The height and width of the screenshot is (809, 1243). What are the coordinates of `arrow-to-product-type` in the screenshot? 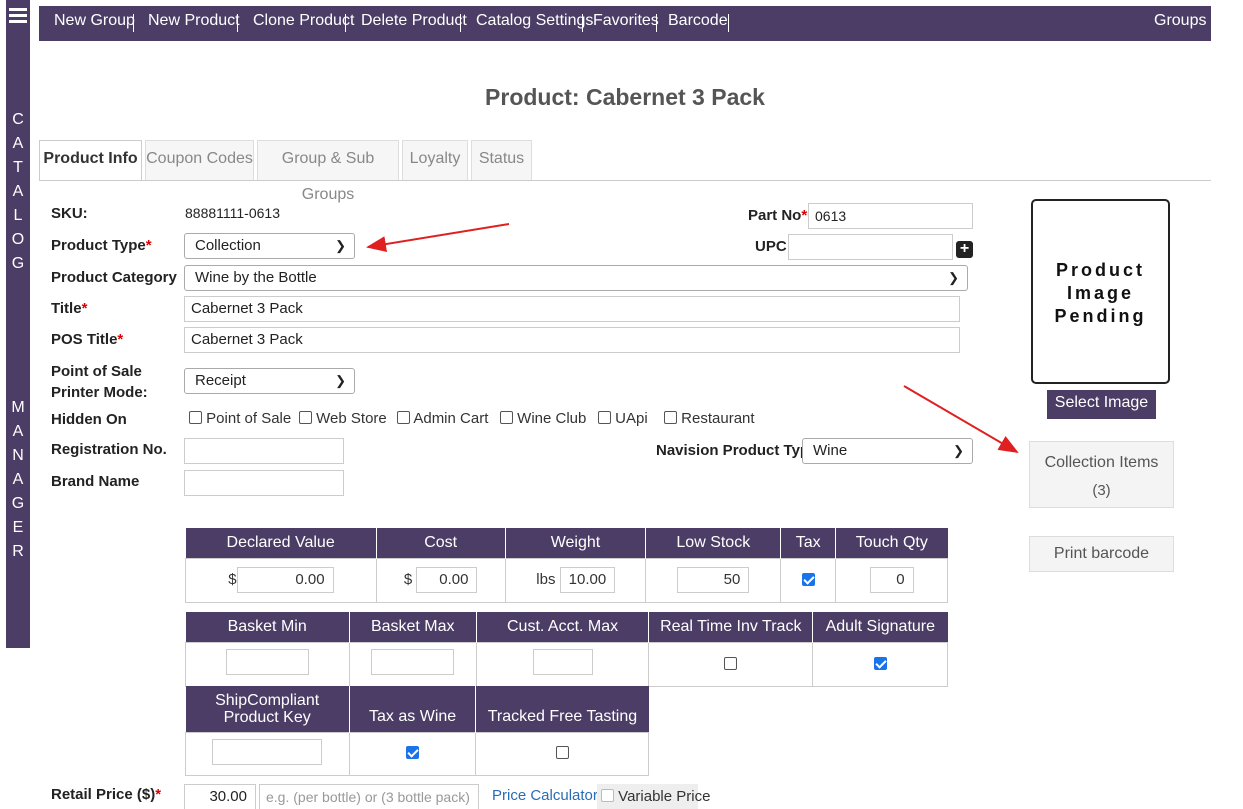 It's located at (438, 237).